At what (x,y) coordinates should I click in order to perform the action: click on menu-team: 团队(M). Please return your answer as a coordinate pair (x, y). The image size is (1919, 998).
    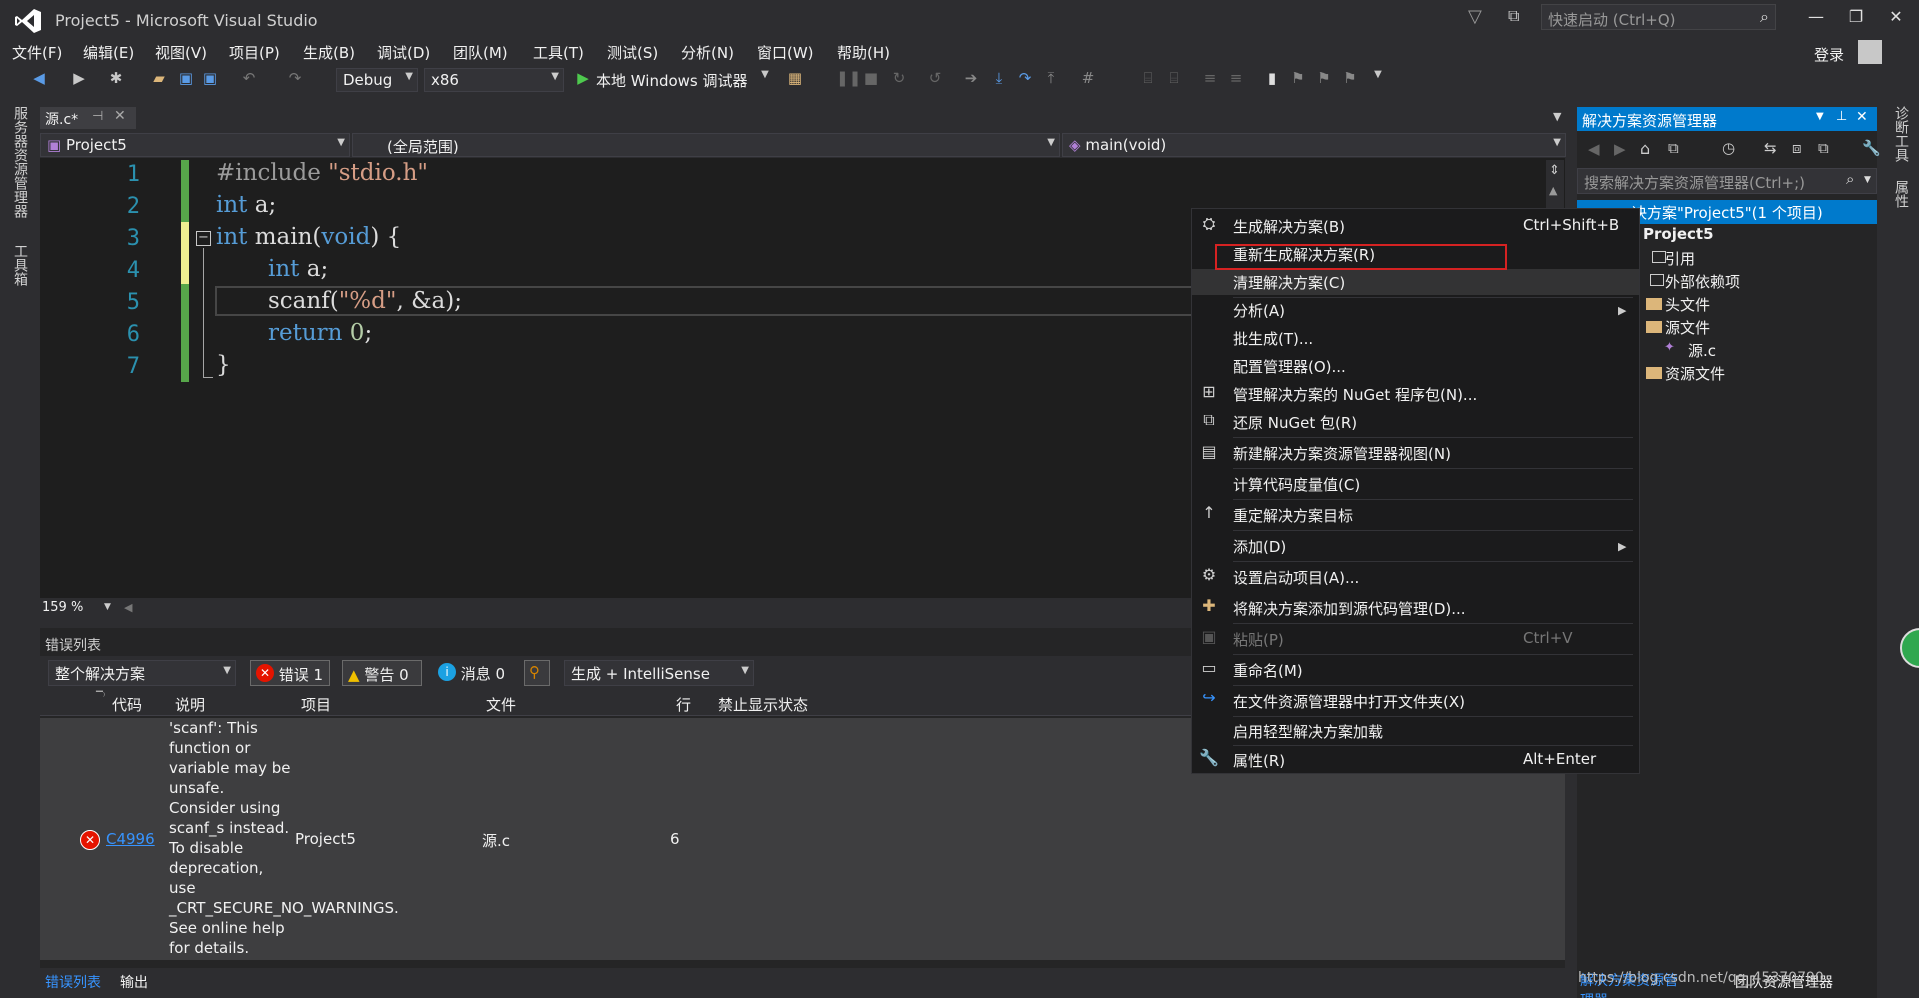
    Looking at the image, I should click on (480, 52).